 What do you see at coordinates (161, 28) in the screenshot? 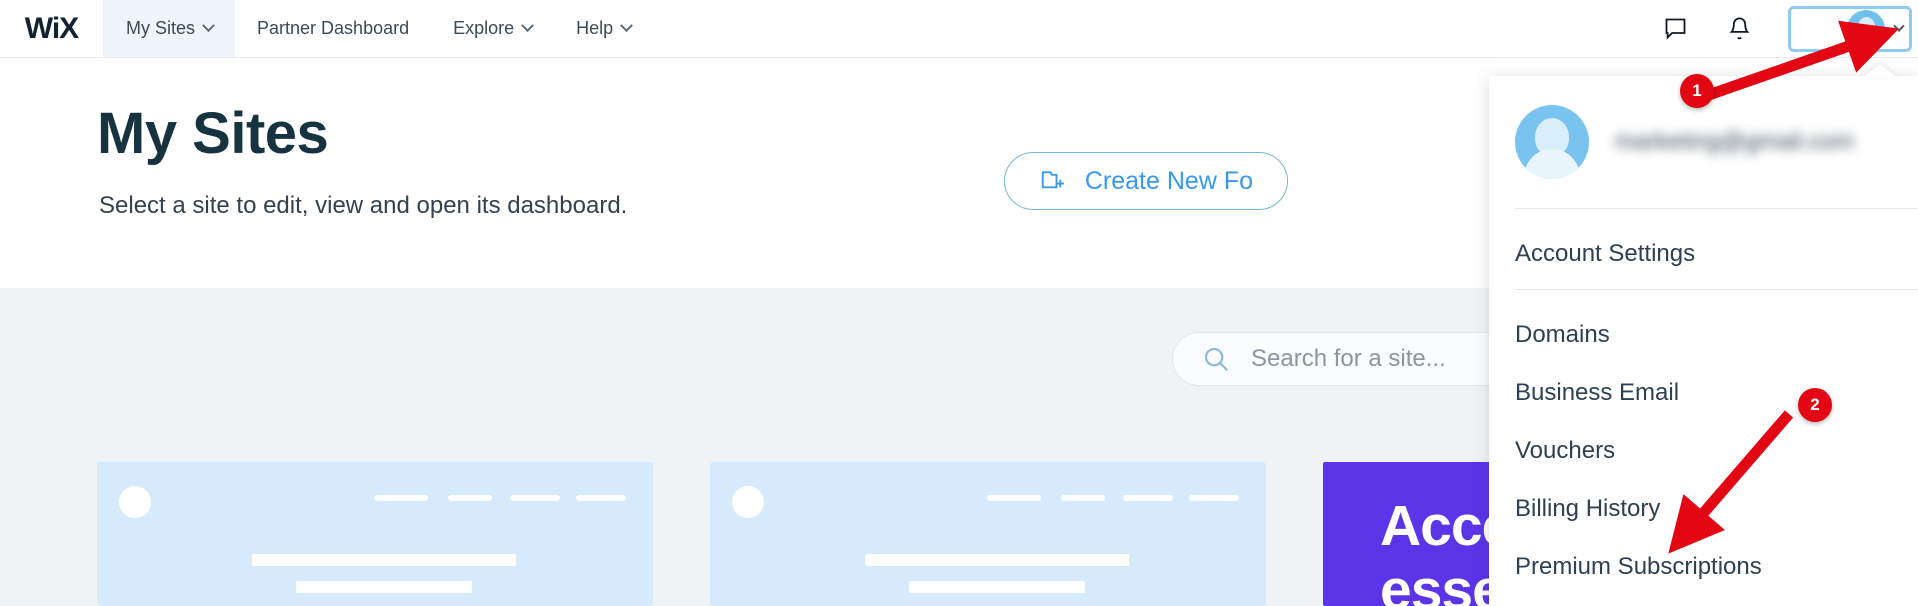
I see `nav-item-my-sites-label: My Sites` at bounding box center [161, 28].